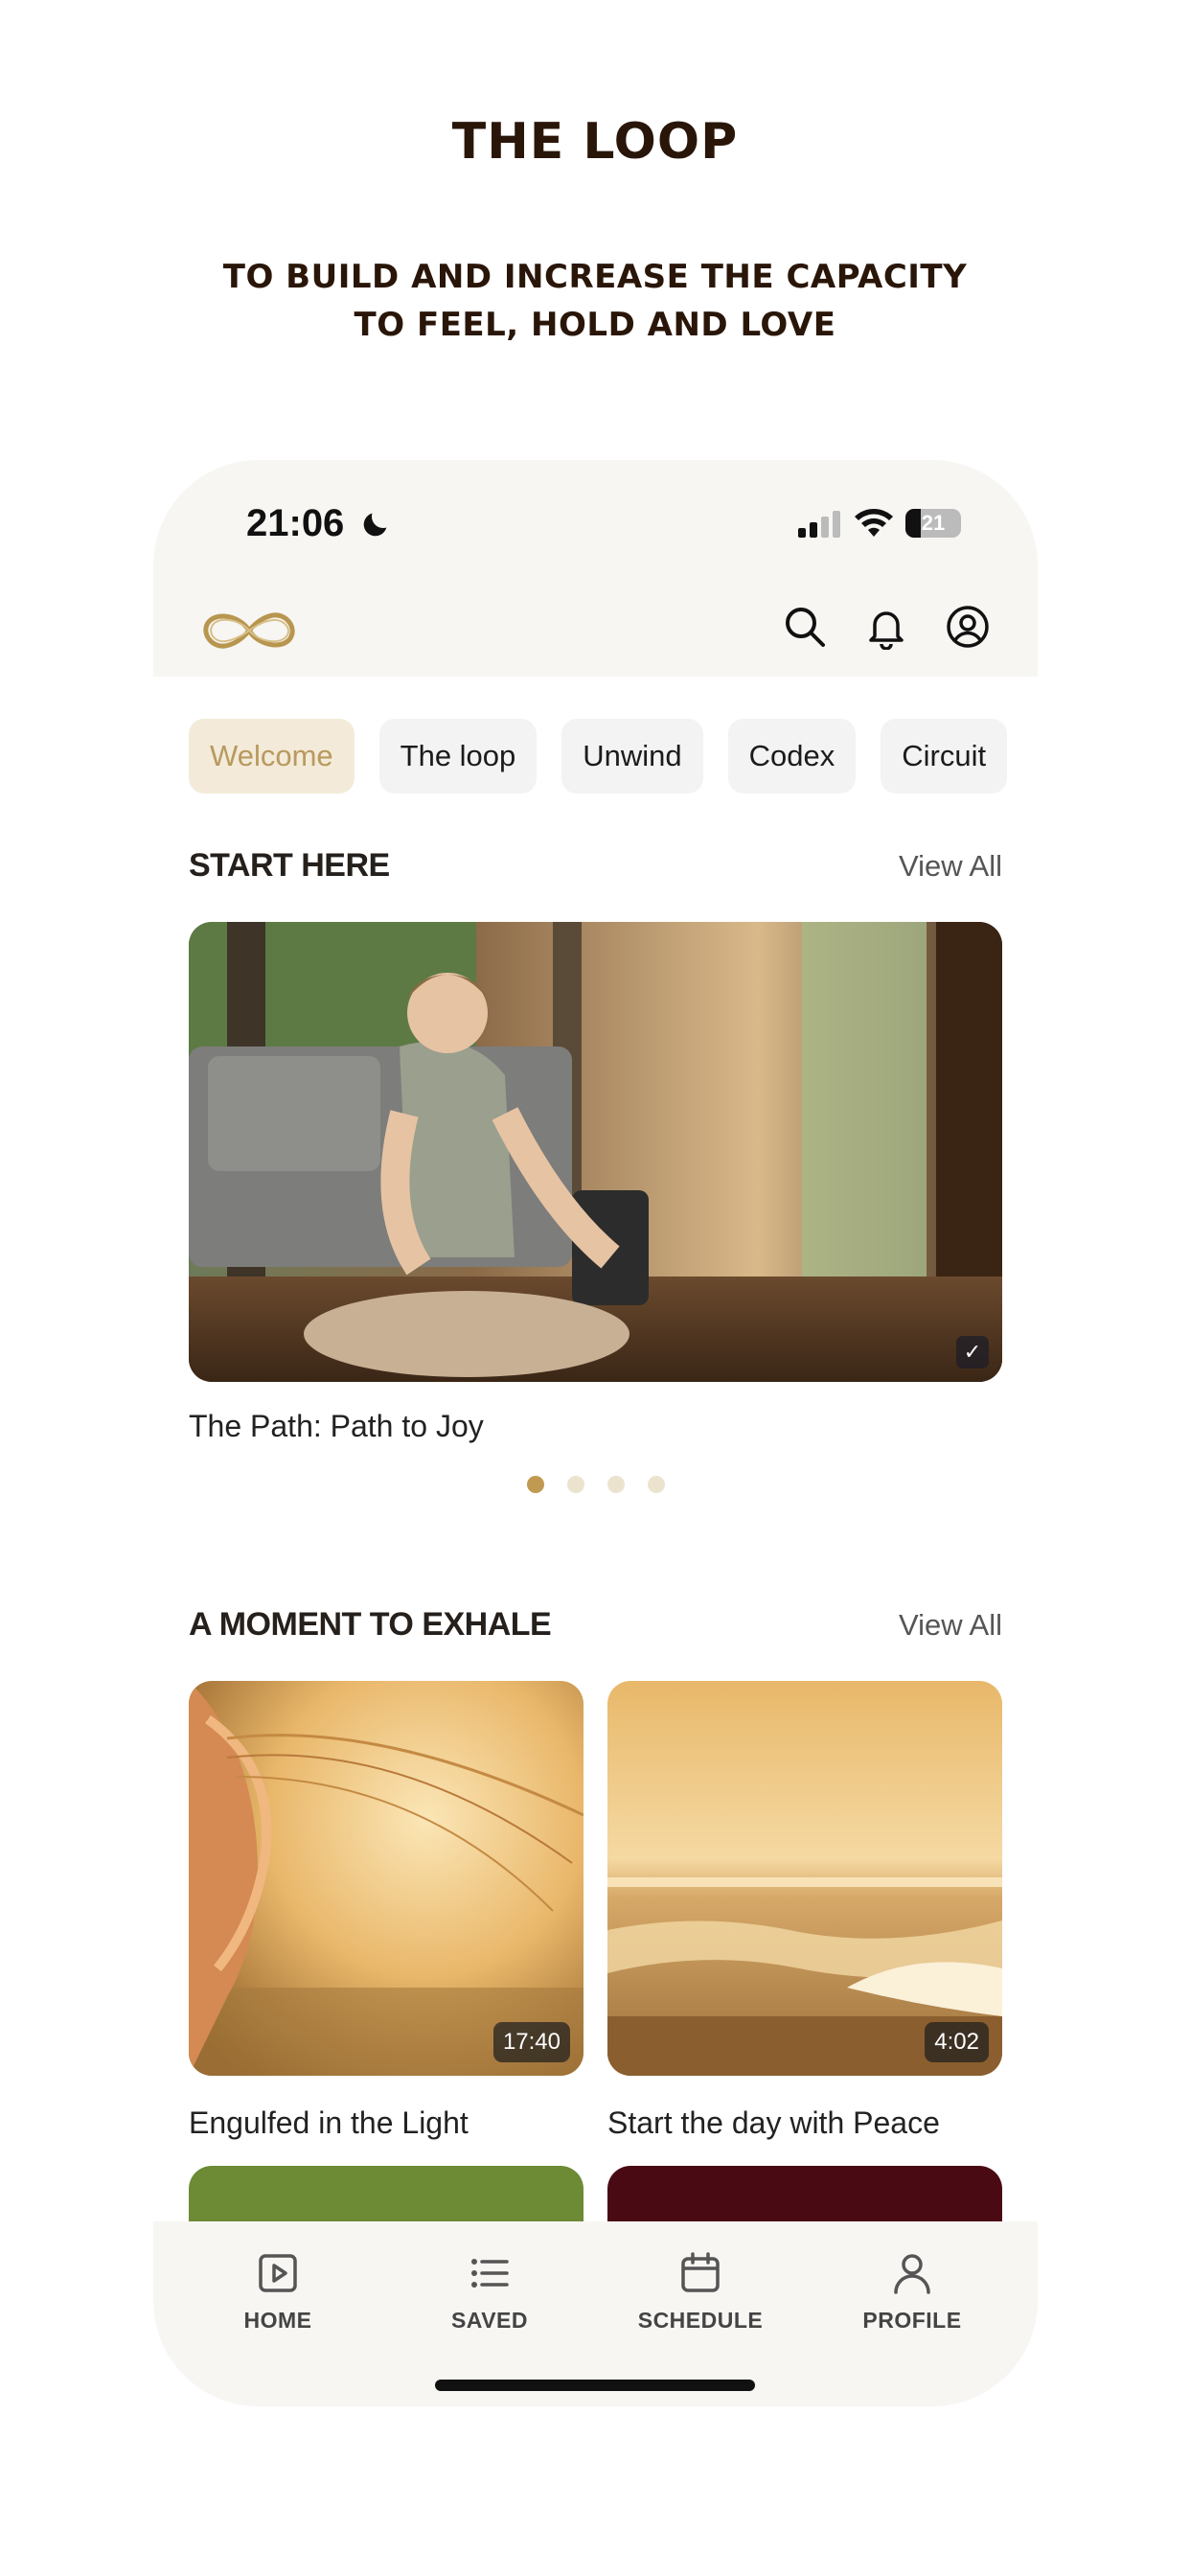 The image size is (1190, 2576). Describe the element at coordinates (490, 2273) in the screenshot. I see `list-icon` at that location.